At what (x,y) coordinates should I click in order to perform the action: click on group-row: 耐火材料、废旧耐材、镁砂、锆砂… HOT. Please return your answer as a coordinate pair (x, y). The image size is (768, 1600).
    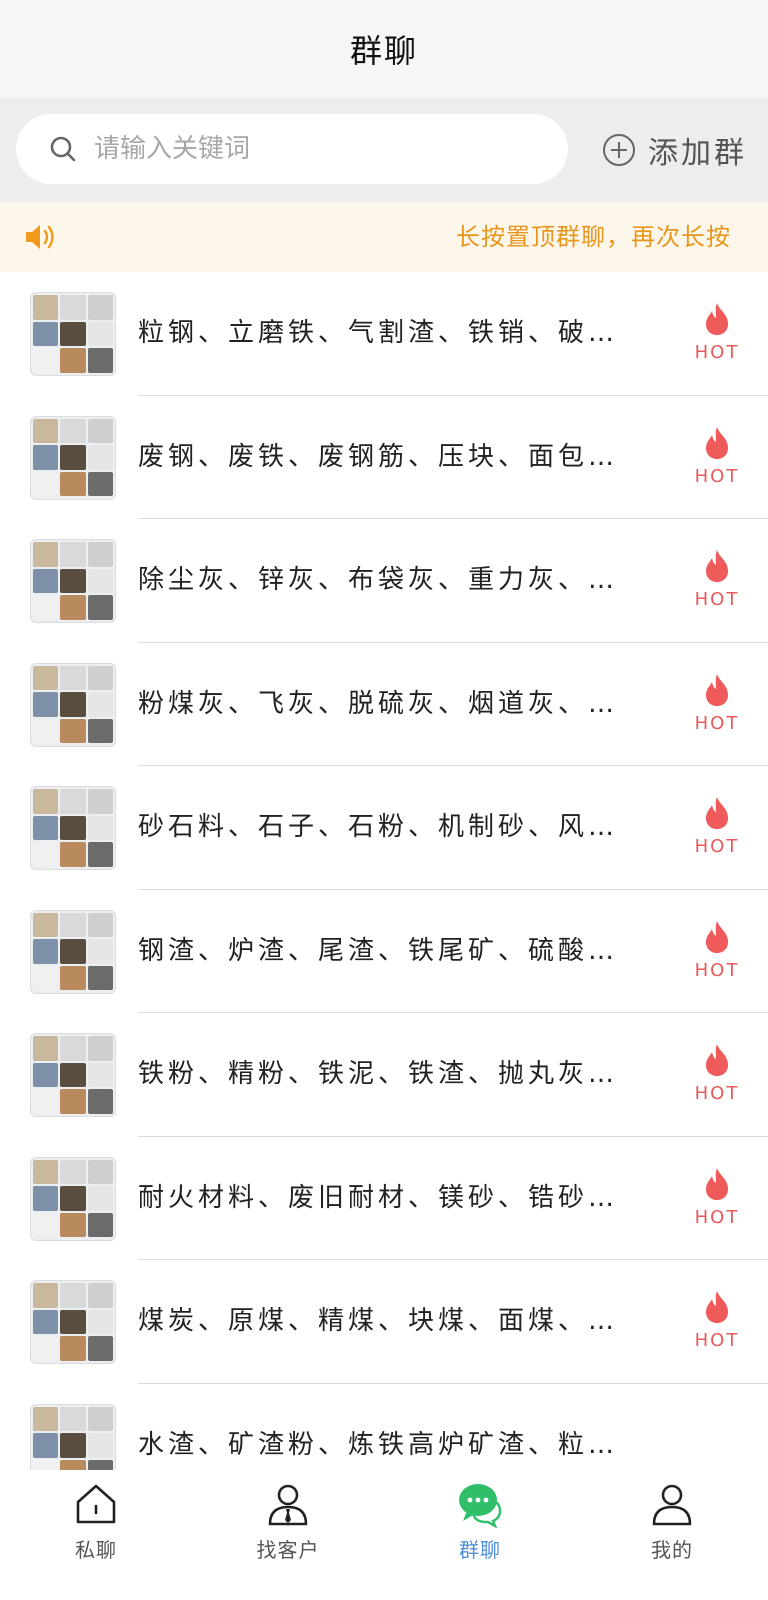
    Looking at the image, I should click on (384, 1198).